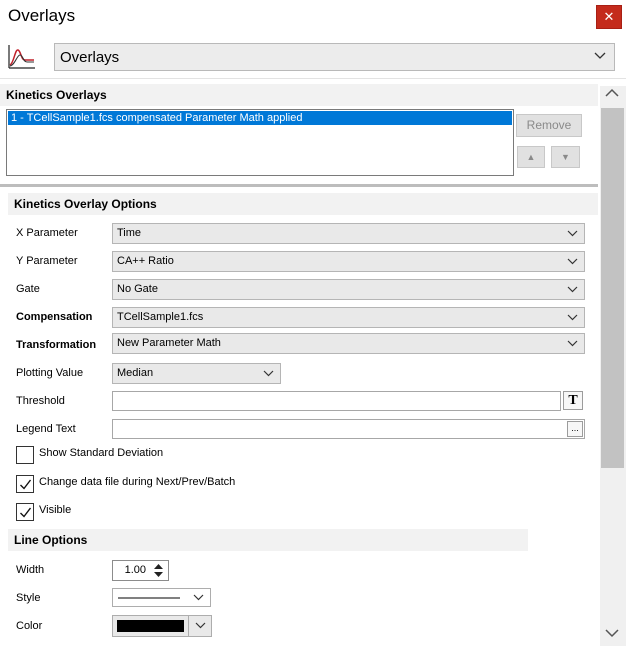 The image size is (626, 646). What do you see at coordinates (137, 482) in the screenshot?
I see `change-data-file-label: Change data file during Next/Prev/Batch` at bounding box center [137, 482].